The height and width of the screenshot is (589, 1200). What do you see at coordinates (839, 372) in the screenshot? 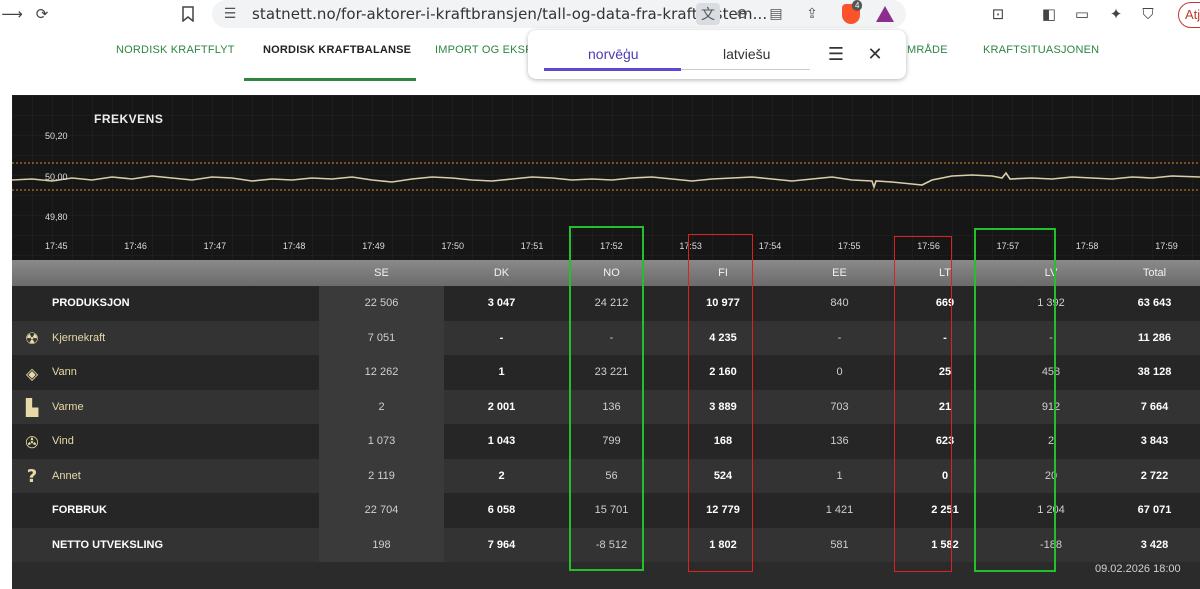
I see `cell-ee: 0` at bounding box center [839, 372].